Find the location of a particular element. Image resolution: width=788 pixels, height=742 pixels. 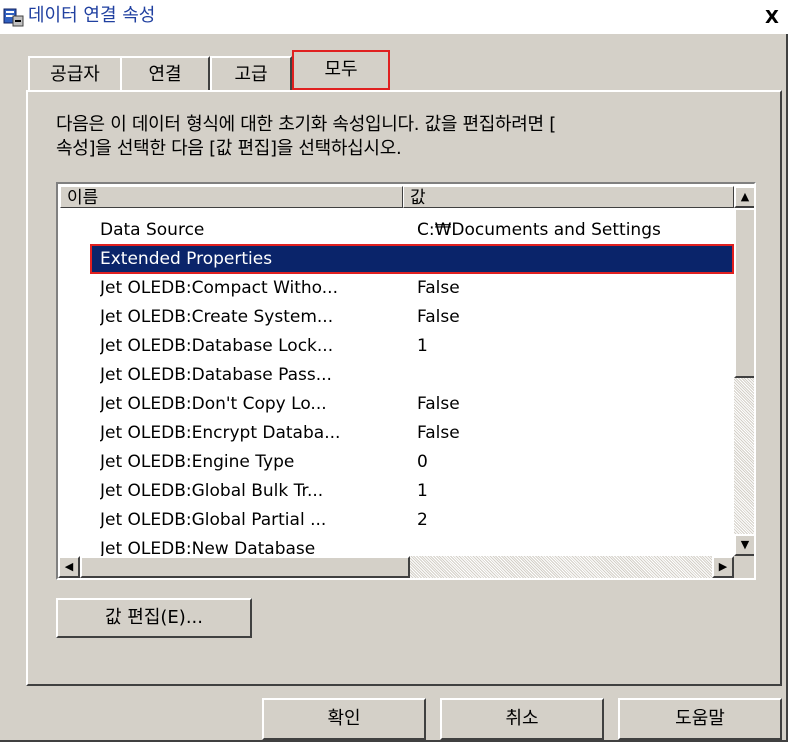

tab-provider-label: 공급자 is located at coordinates (75, 74).